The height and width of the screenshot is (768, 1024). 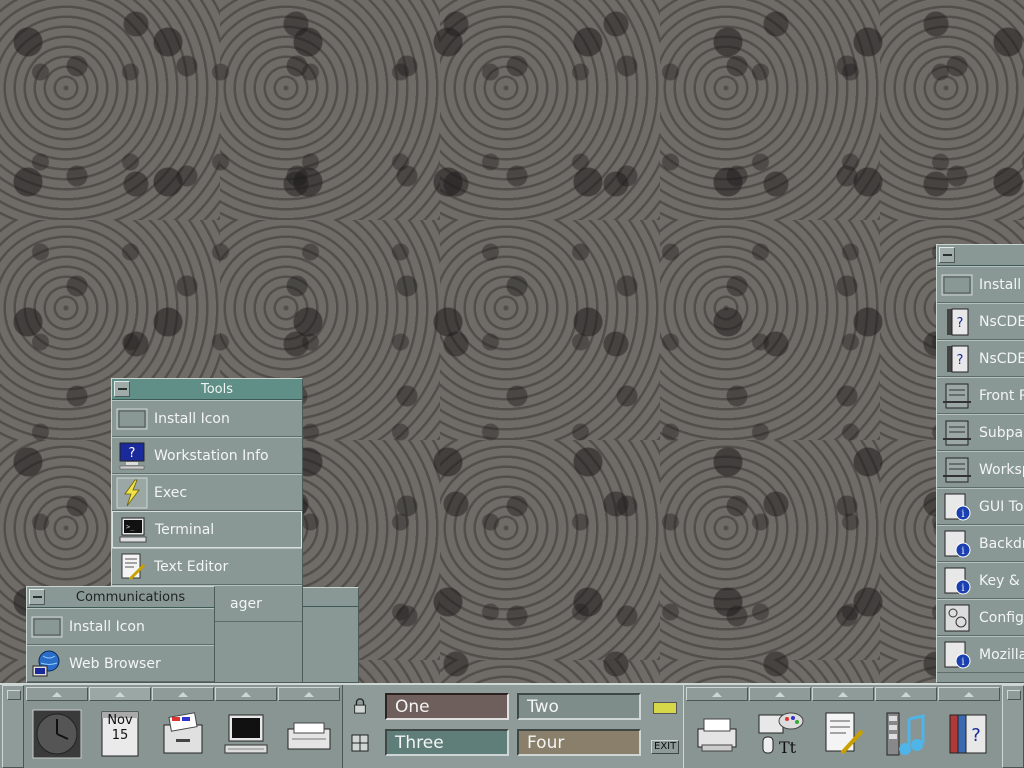 I want to click on multimedia-icon, so click(x=905, y=734).